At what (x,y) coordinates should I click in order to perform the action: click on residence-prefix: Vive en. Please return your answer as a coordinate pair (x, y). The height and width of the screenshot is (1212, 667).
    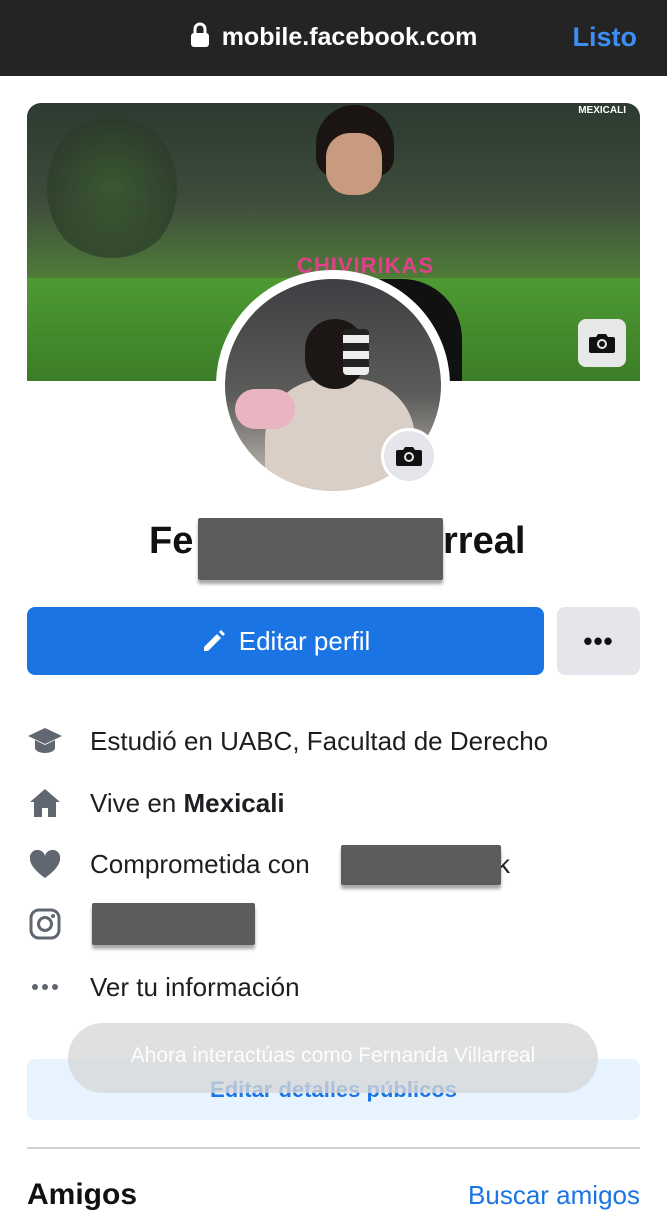
    Looking at the image, I should click on (137, 802).